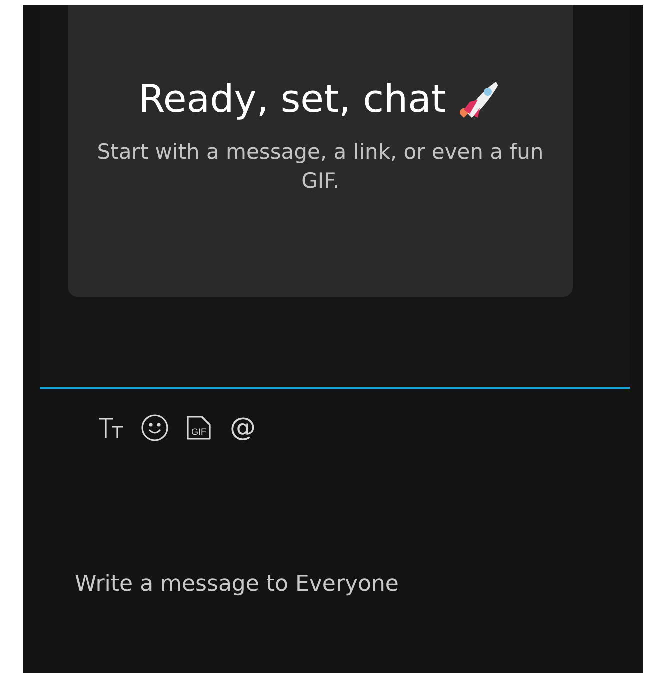  What do you see at coordinates (335, 584) in the screenshot?
I see `message-input: Write a message to Everyone` at bounding box center [335, 584].